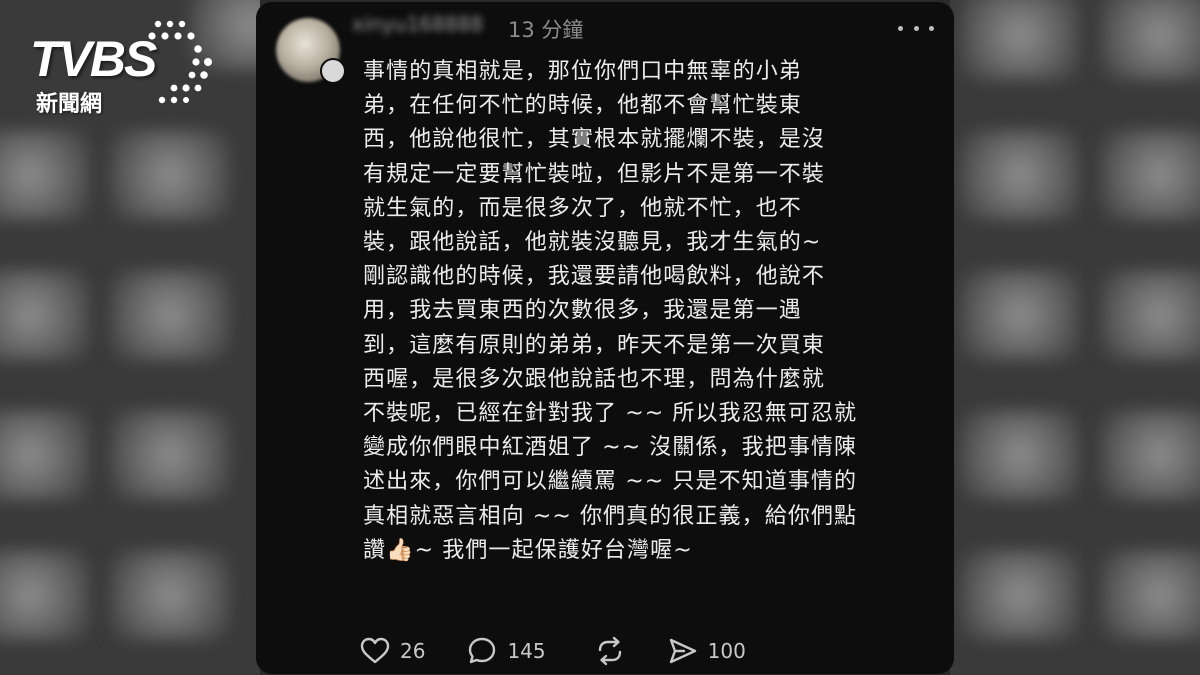 This screenshot has height=675, width=1200. I want to click on more-options-button, so click(916, 28).